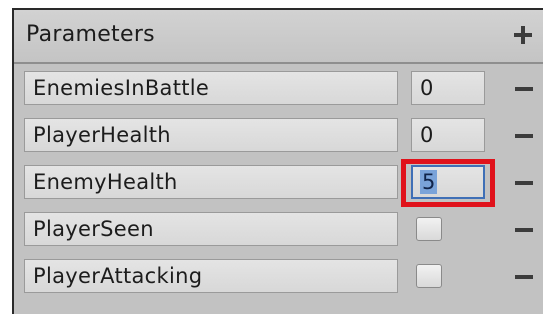  Describe the element at coordinates (211, 182) in the screenshot. I see `parameter-name-field: EnemyHealth` at that location.